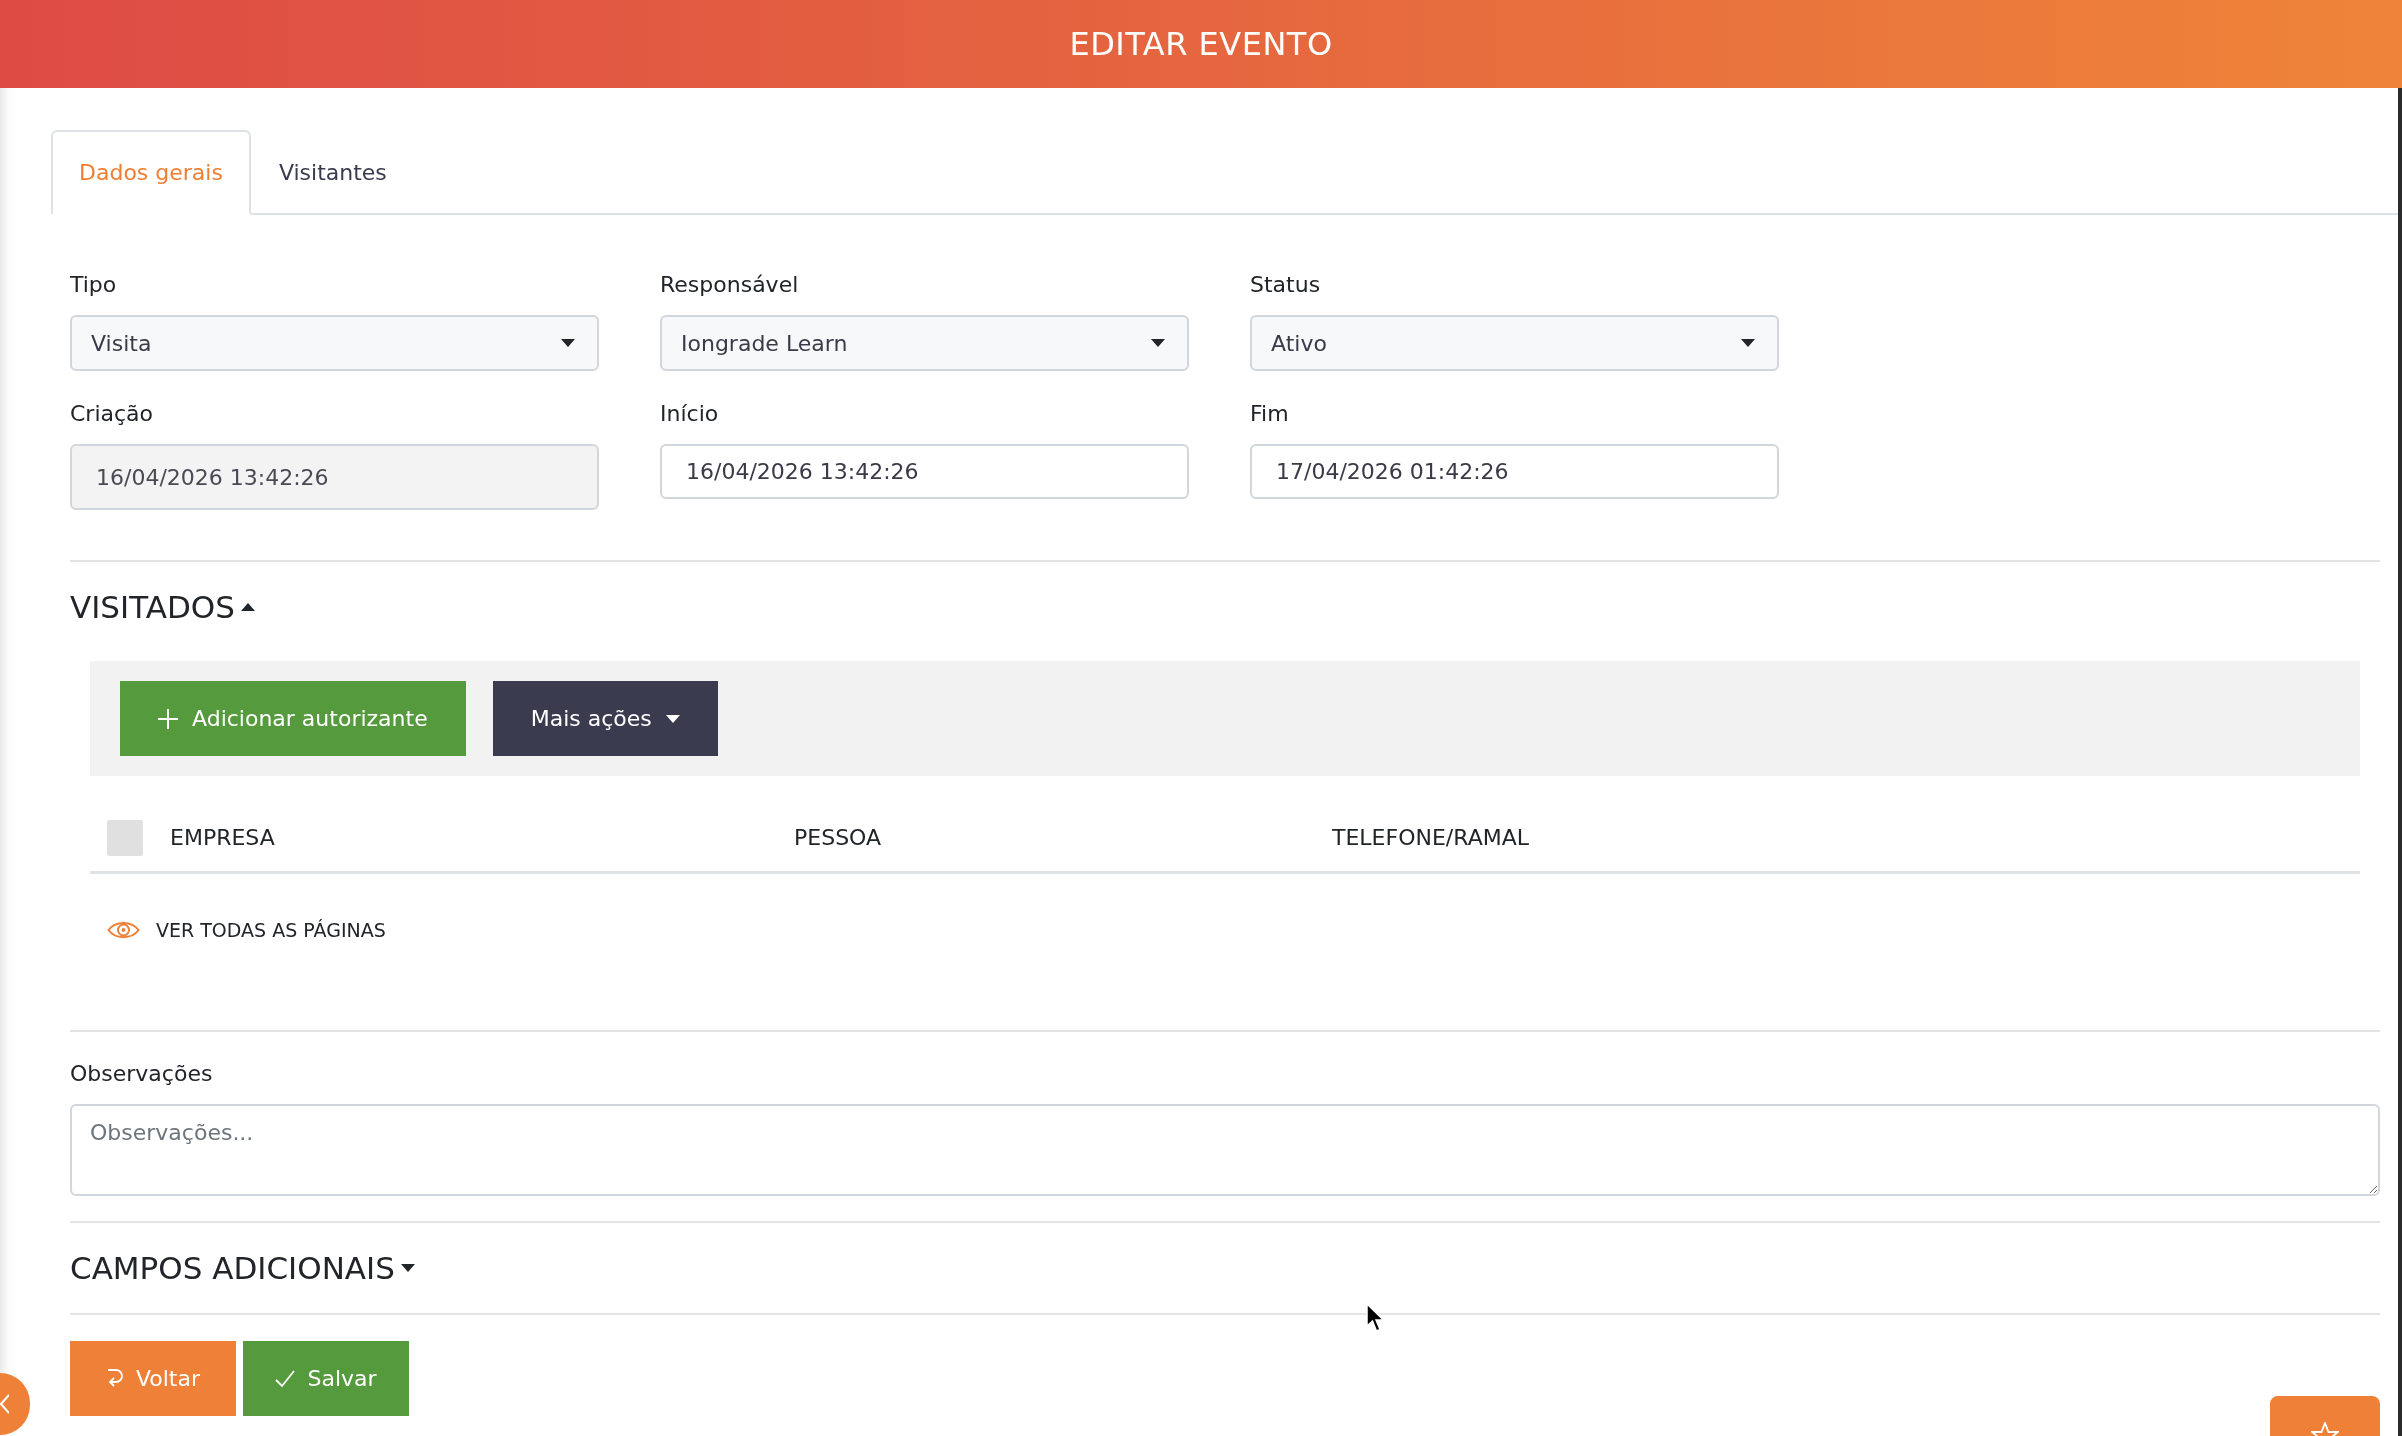 The height and width of the screenshot is (1436, 2402). What do you see at coordinates (242, 1268) in the screenshot?
I see `section-toggle: CAMPOS ADICIONAIS` at bounding box center [242, 1268].